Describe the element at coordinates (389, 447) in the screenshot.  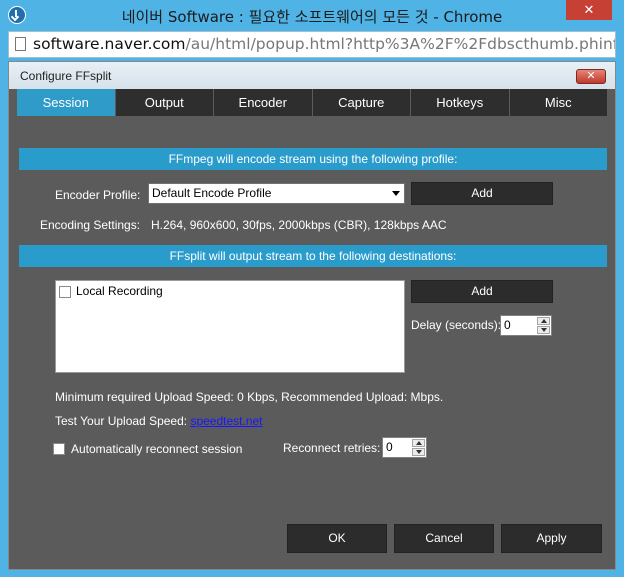
I see `reconnect-retries-value: 0` at that location.